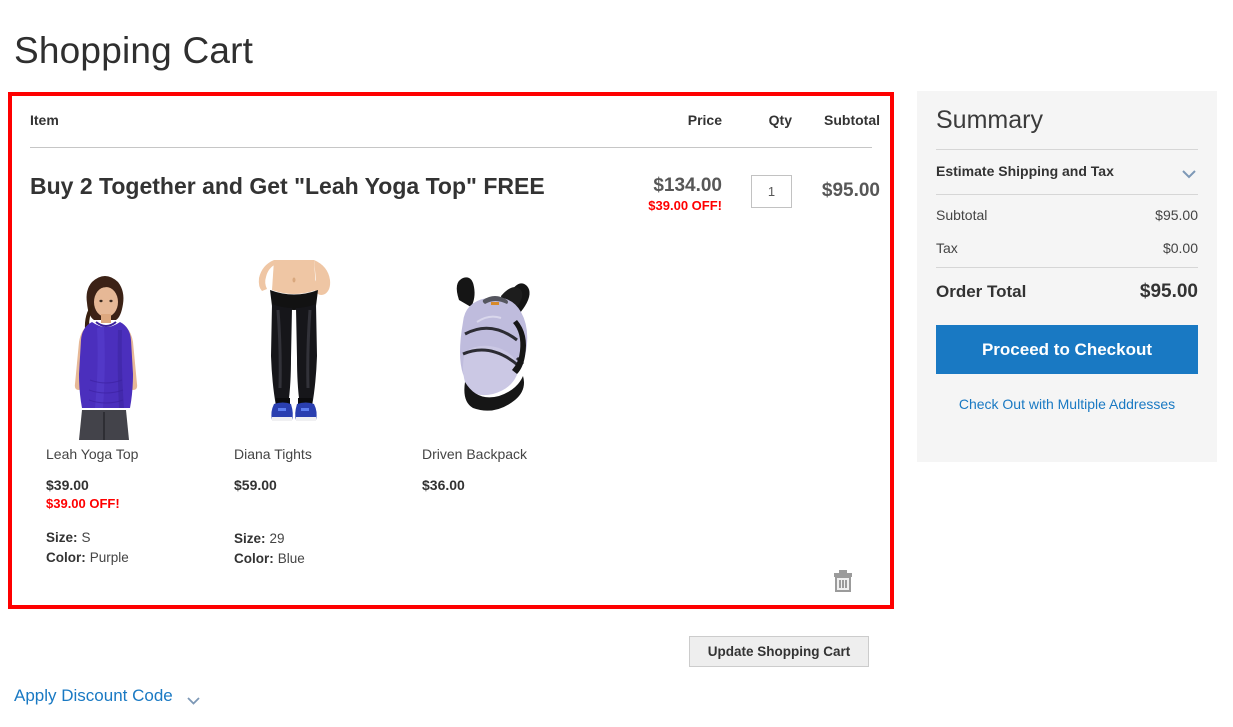  Describe the element at coordinates (981, 291) in the screenshot. I see `order-total-label: Order Total` at that location.